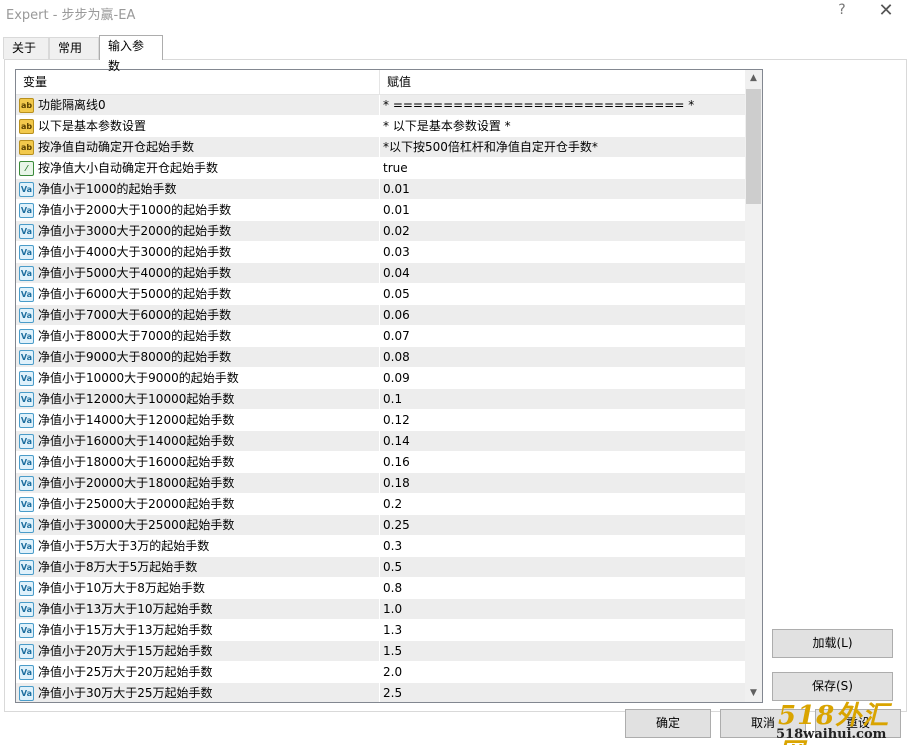 Image resolution: width=908 pixels, height=745 pixels. I want to click on table-row: Va 净值小于30万大于25万起始手数 2.5, so click(380, 692).